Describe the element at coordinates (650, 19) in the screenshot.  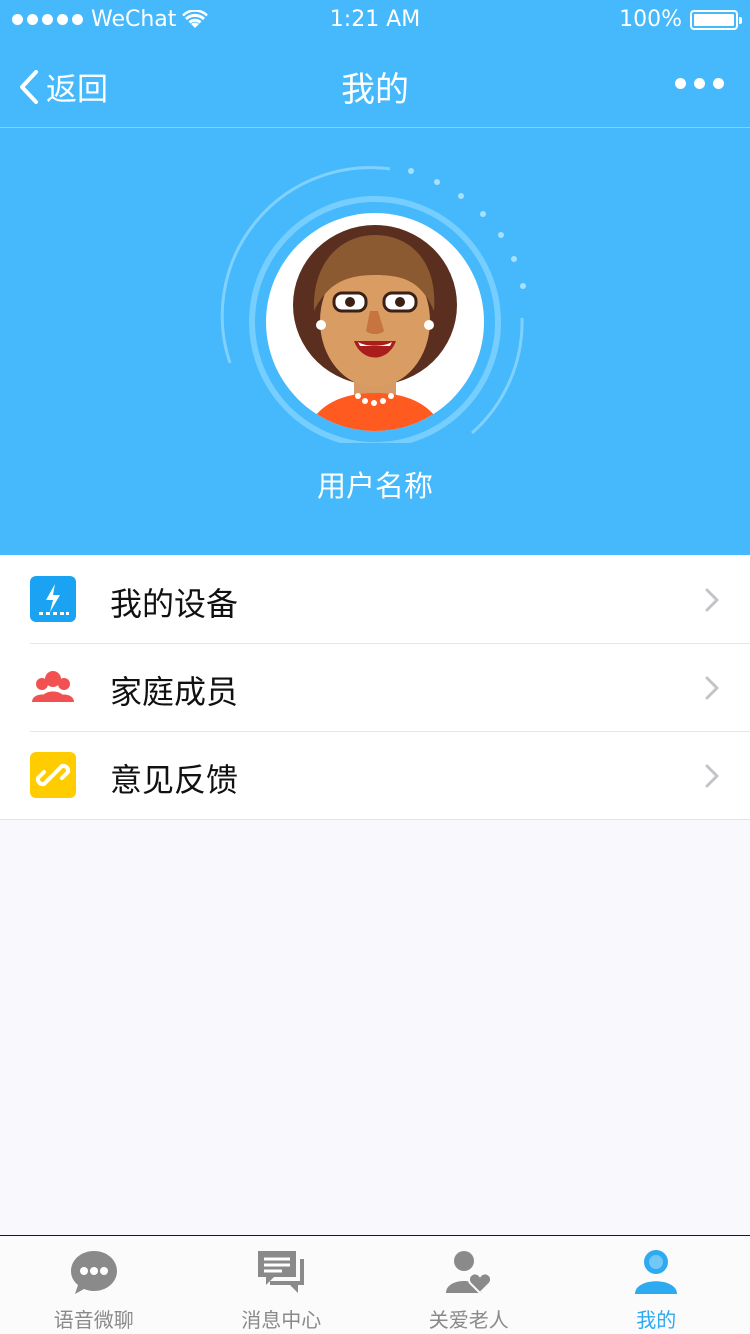
I see `battery-percent: 100%` at that location.